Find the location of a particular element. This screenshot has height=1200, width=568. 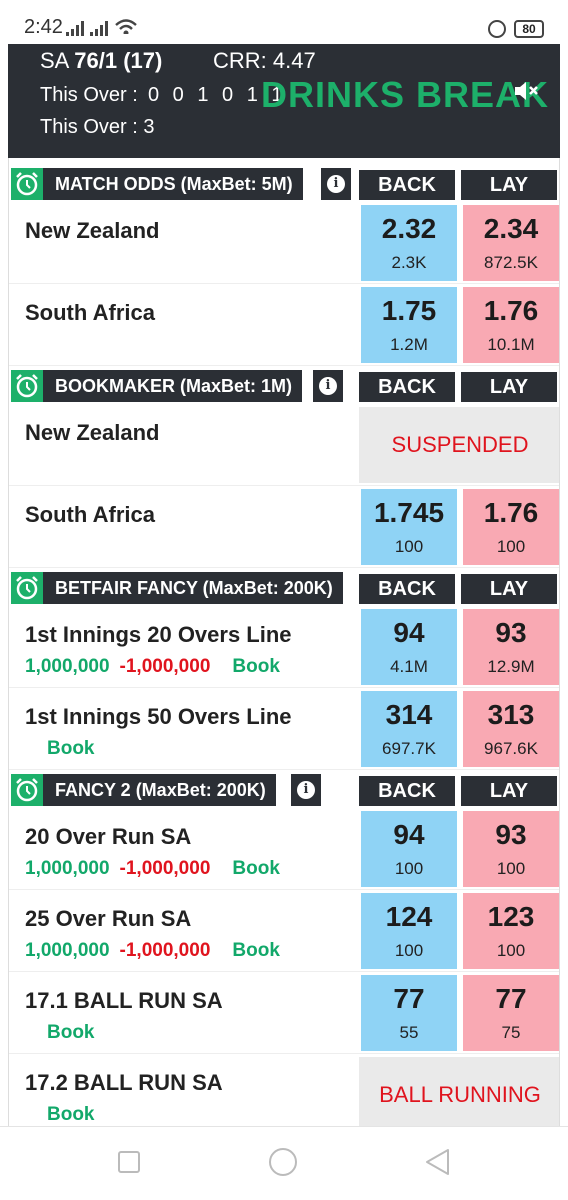

back-odds-cell: 1.745 100 is located at coordinates (409, 527).